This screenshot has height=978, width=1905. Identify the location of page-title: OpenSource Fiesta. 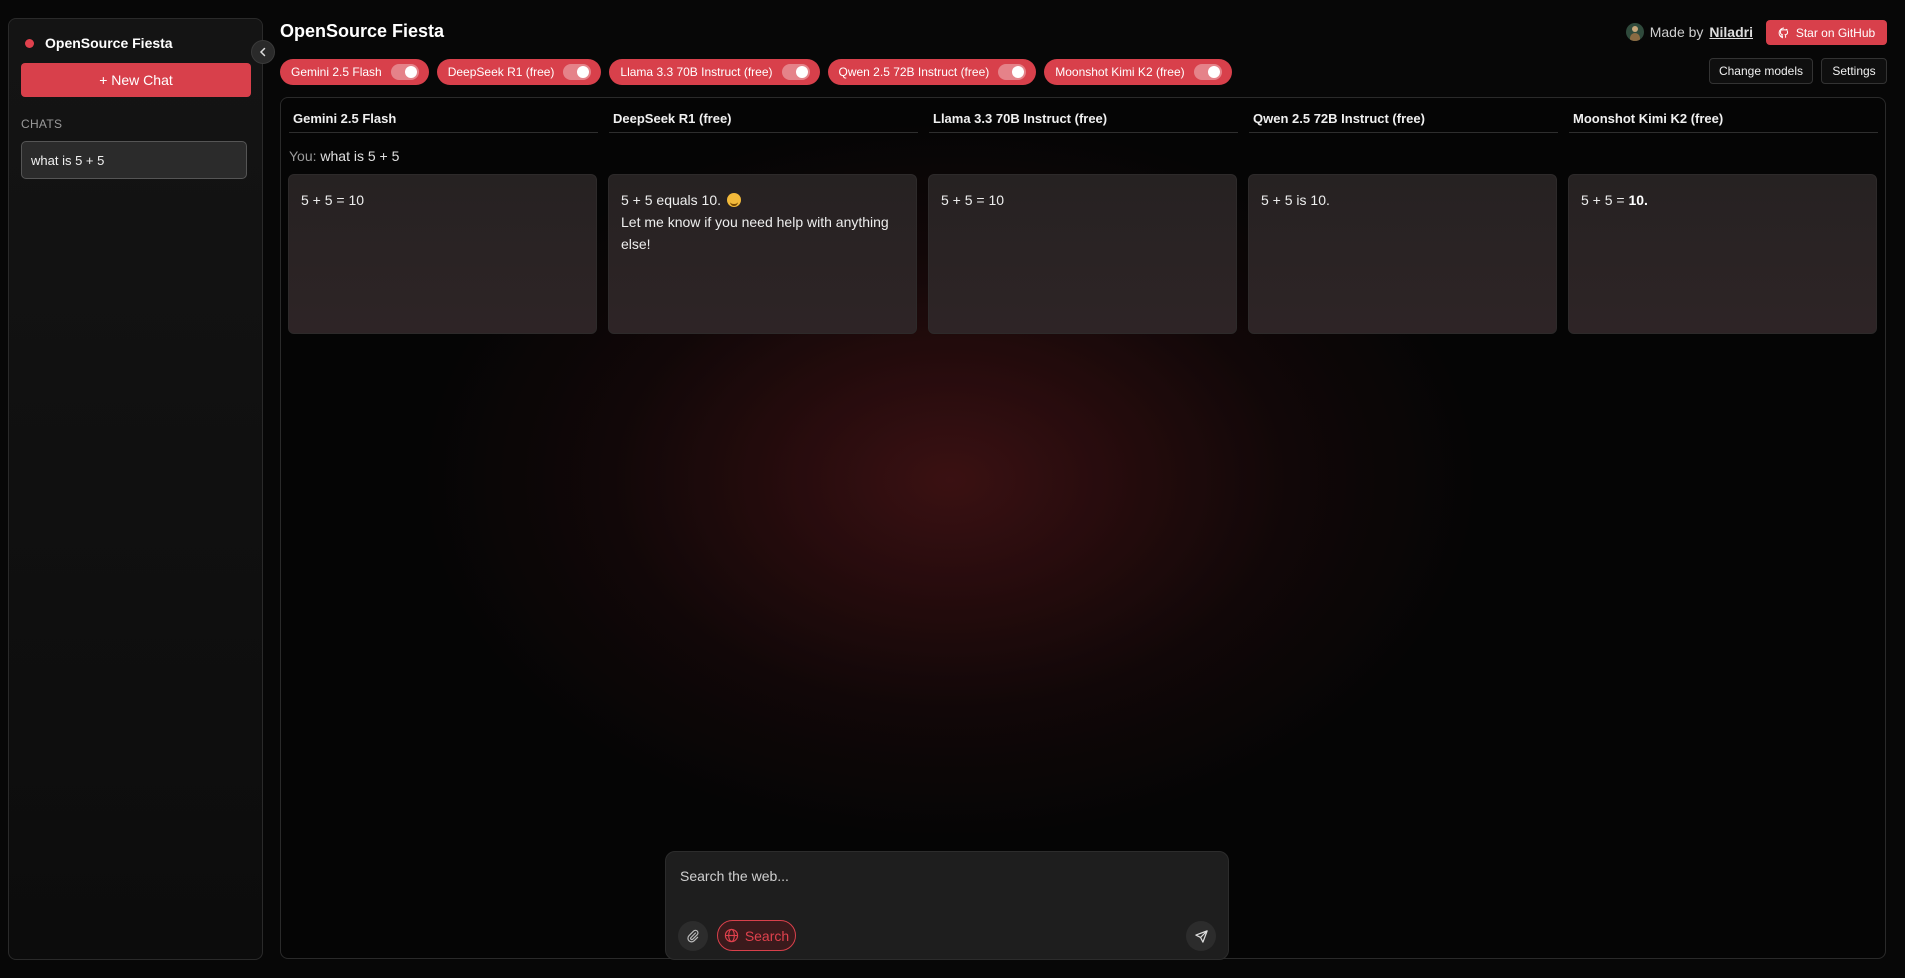
(362, 31).